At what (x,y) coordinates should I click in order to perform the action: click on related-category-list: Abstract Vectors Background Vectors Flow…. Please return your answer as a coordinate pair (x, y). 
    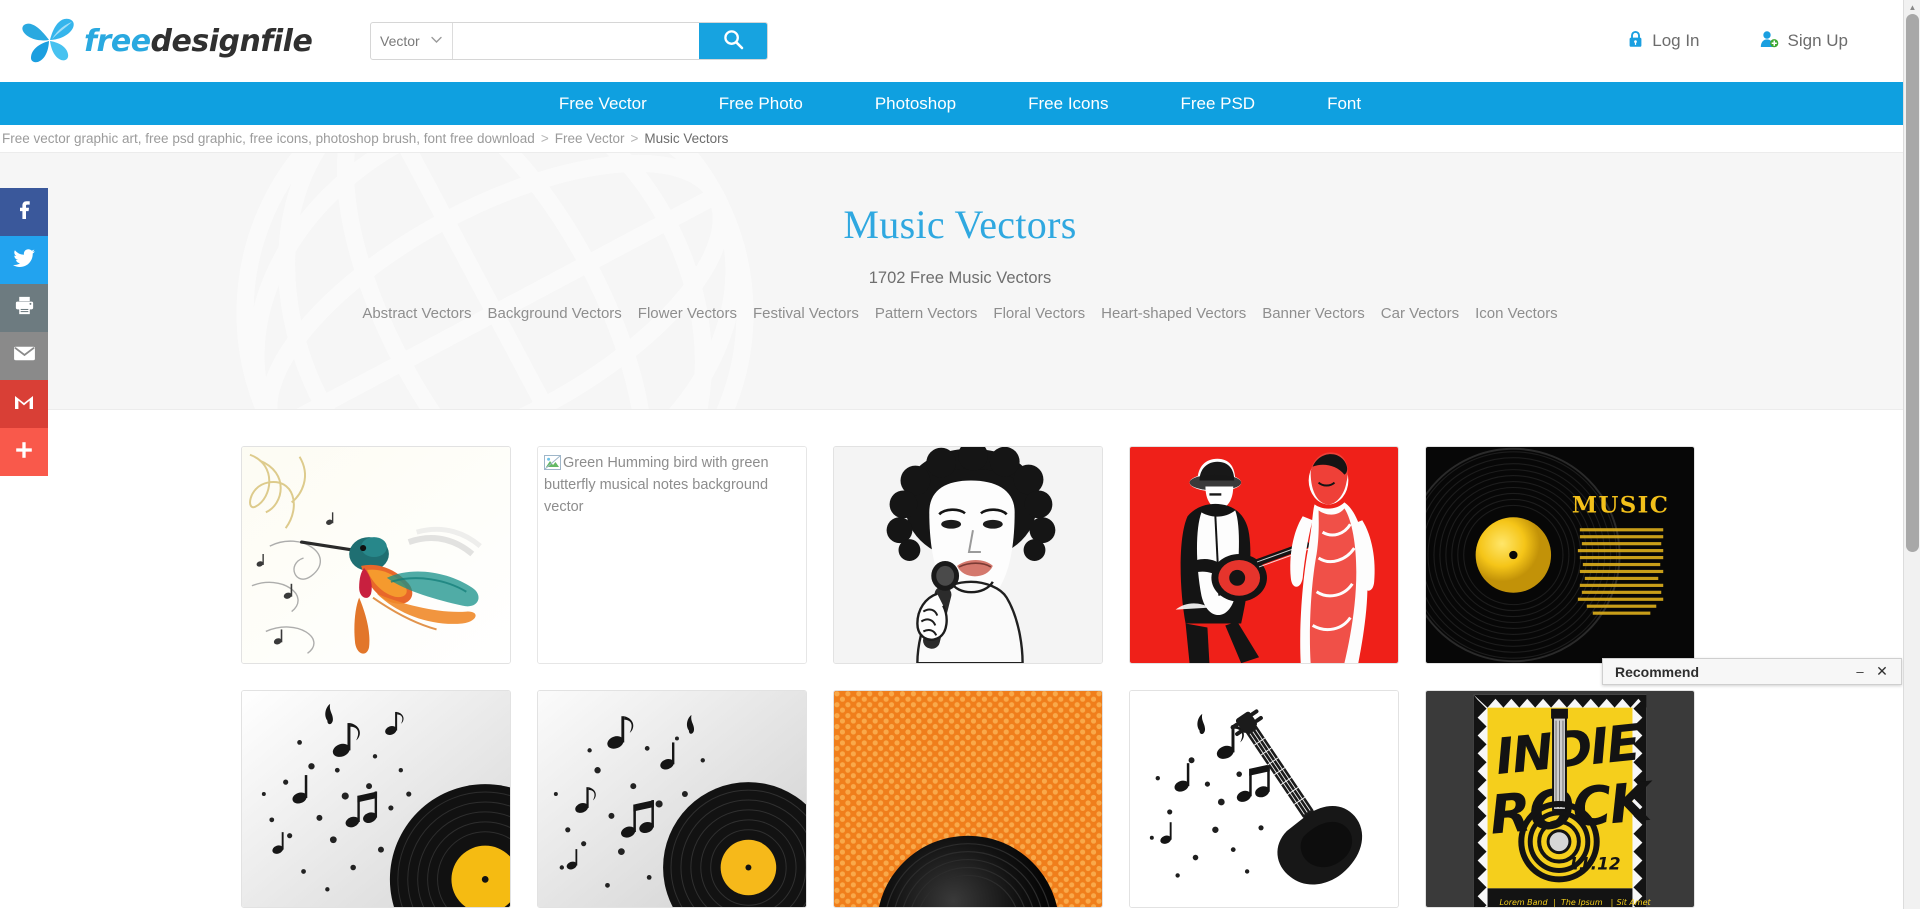
    Looking at the image, I should click on (960, 313).